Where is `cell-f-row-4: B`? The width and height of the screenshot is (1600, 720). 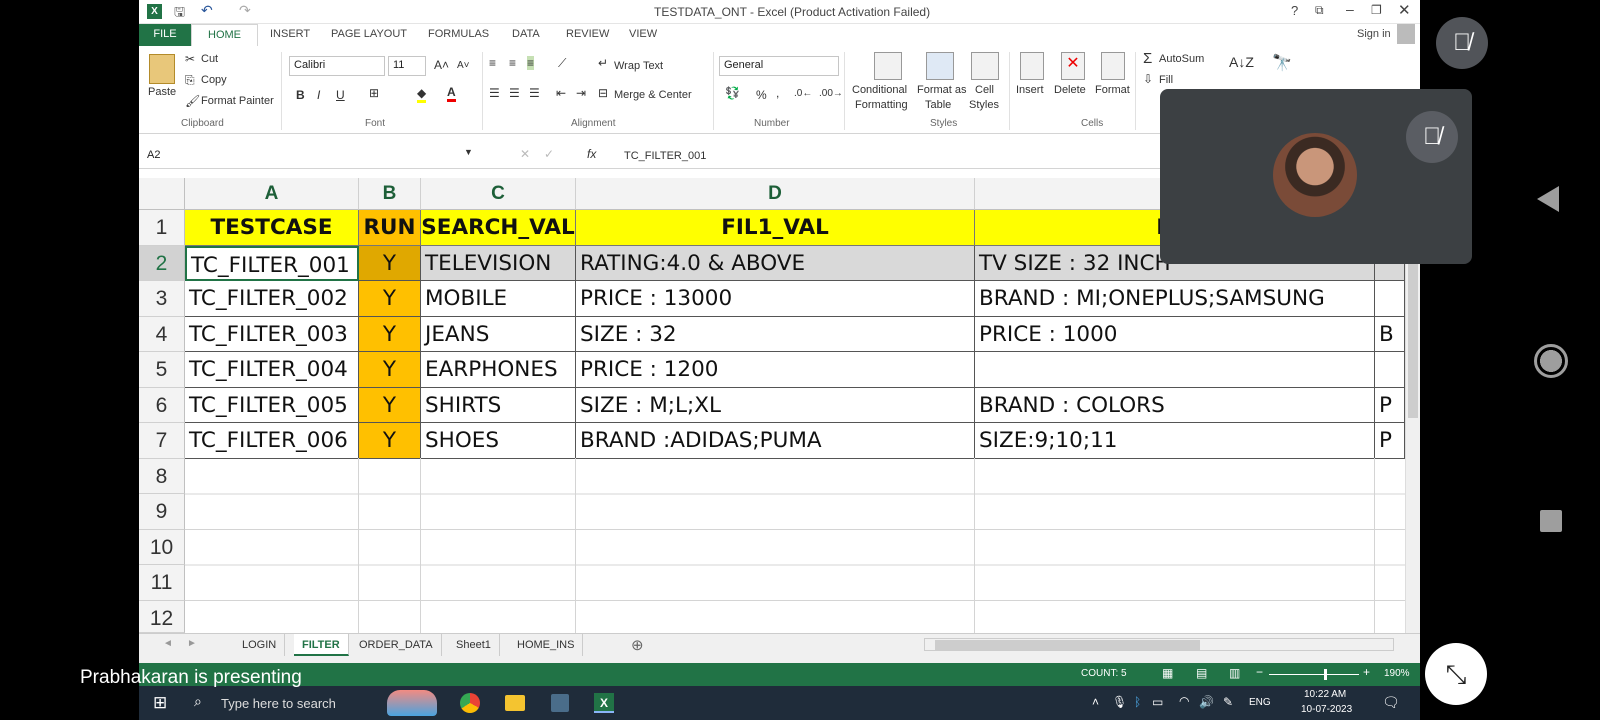 cell-f-row-4: B is located at coordinates (1390, 334).